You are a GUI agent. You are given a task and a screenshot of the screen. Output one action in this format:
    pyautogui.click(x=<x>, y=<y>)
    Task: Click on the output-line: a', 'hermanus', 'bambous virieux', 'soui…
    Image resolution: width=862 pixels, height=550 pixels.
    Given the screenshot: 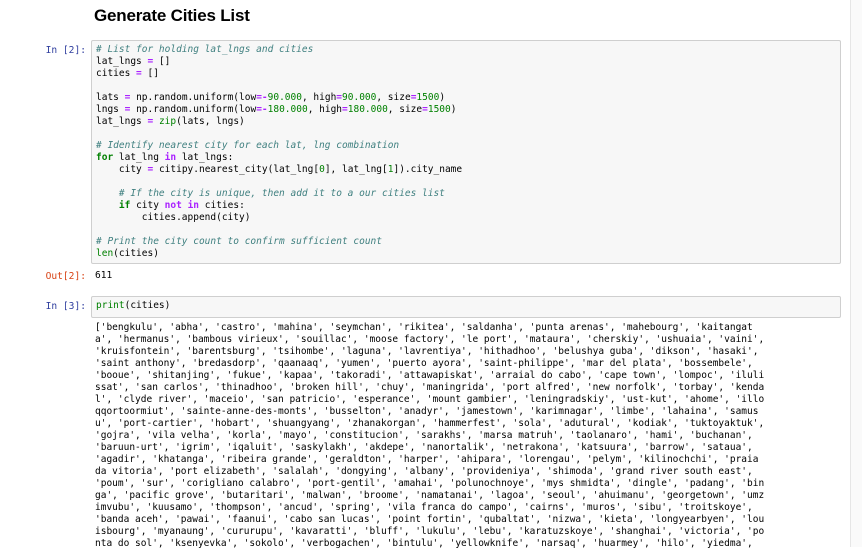 What is the action you would take?
    pyautogui.click(x=430, y=339)
    